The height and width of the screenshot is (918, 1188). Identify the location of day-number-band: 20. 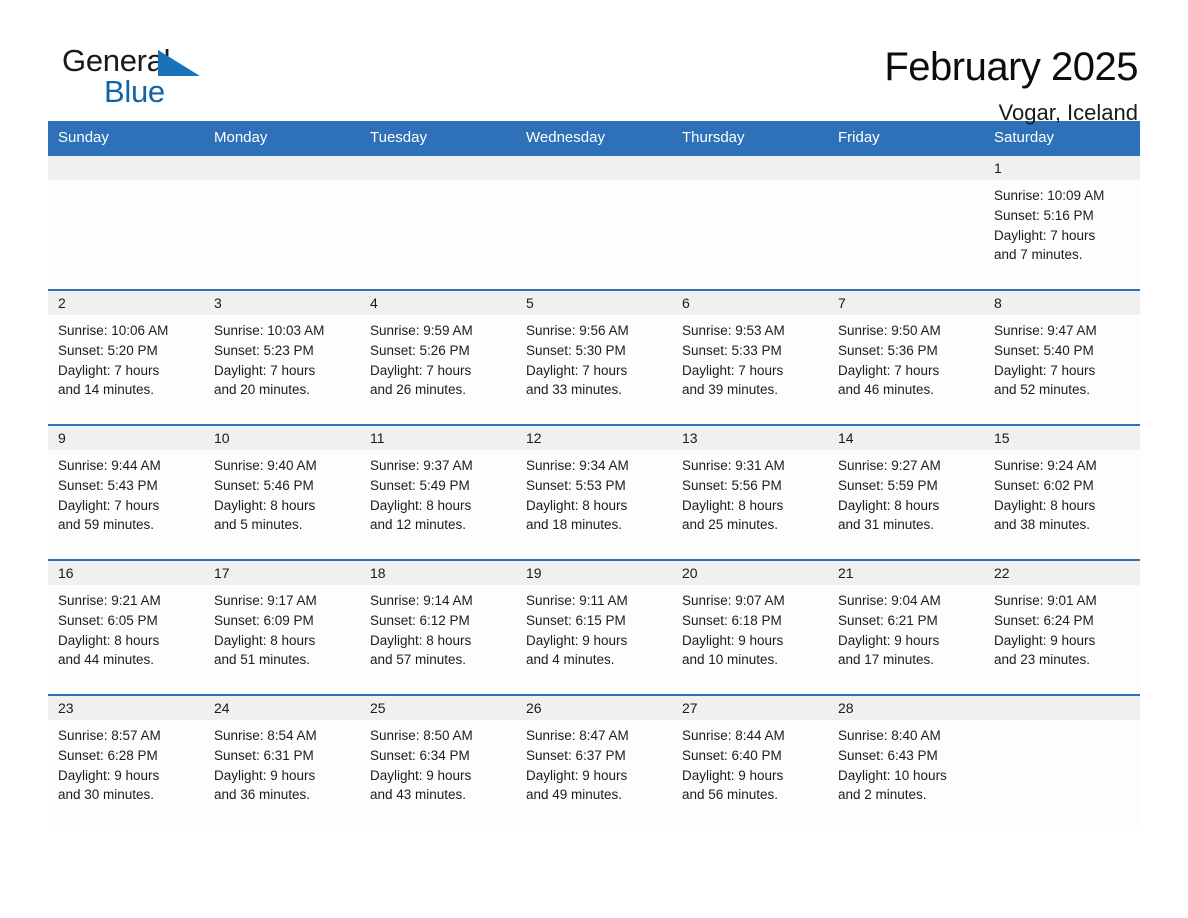
(750, 573).